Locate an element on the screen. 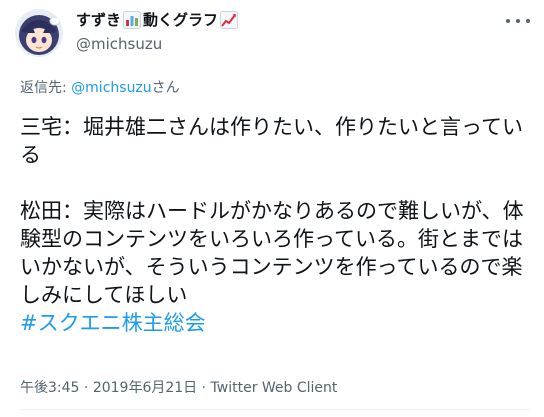 This screenshot has width=544, height=417. tweet-source-link: Twitter Web Client is located at coordinates (274, 388).